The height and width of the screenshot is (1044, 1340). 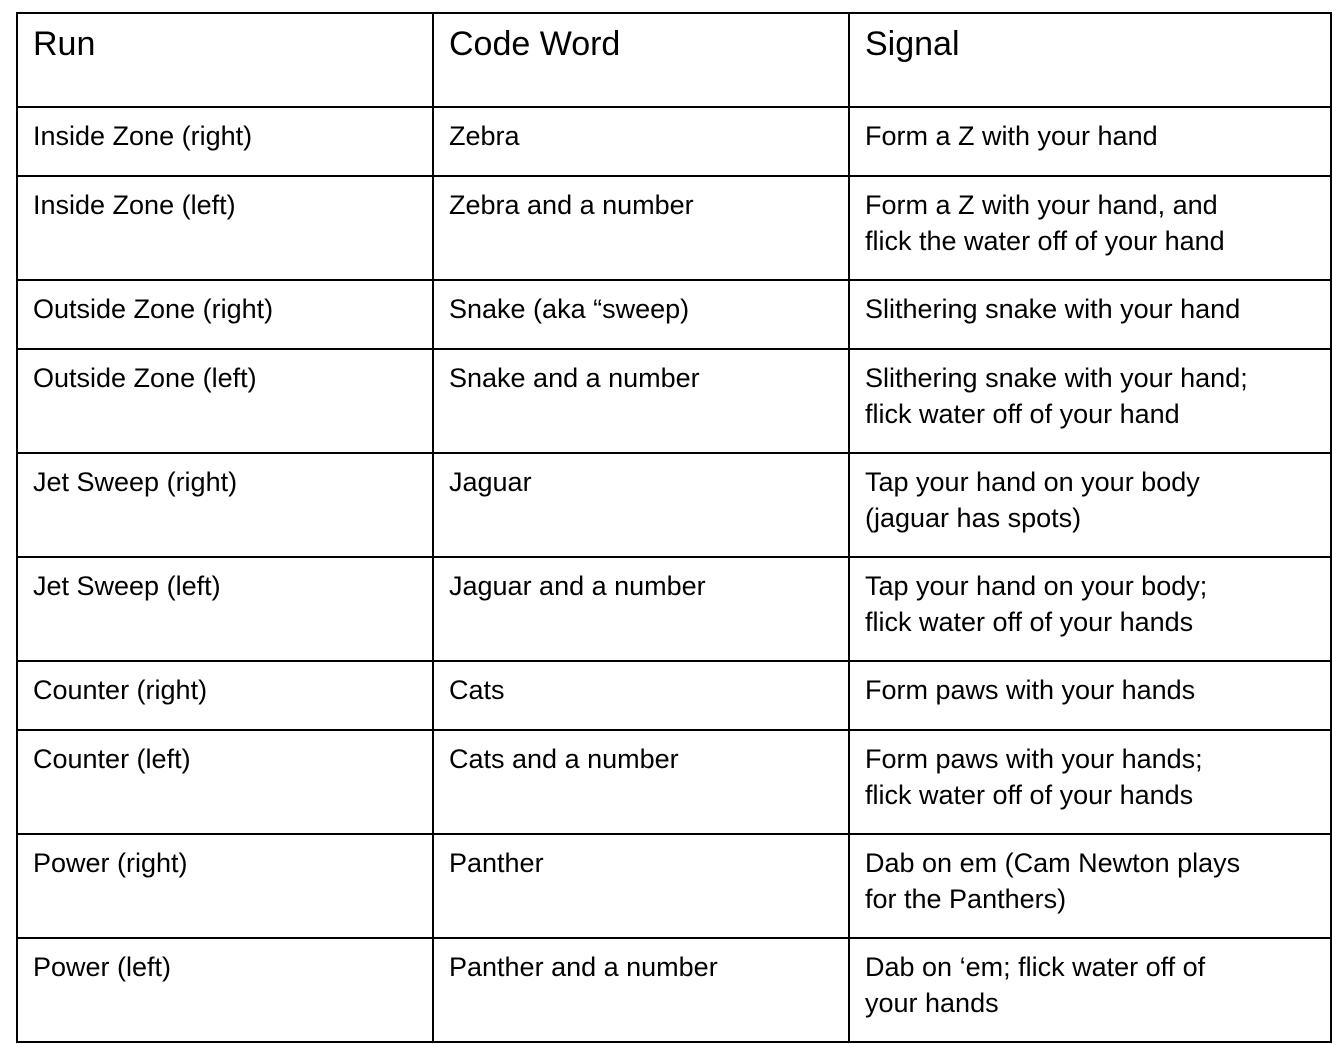 I want to click on cell-run: Jet Sweep (left), so click(x=225, y=609).